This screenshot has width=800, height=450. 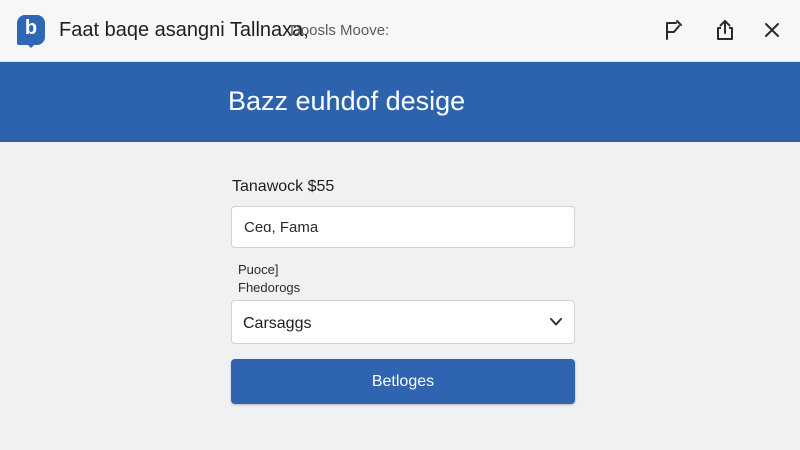 I want to click on share-button, so click(x=725, y=30).